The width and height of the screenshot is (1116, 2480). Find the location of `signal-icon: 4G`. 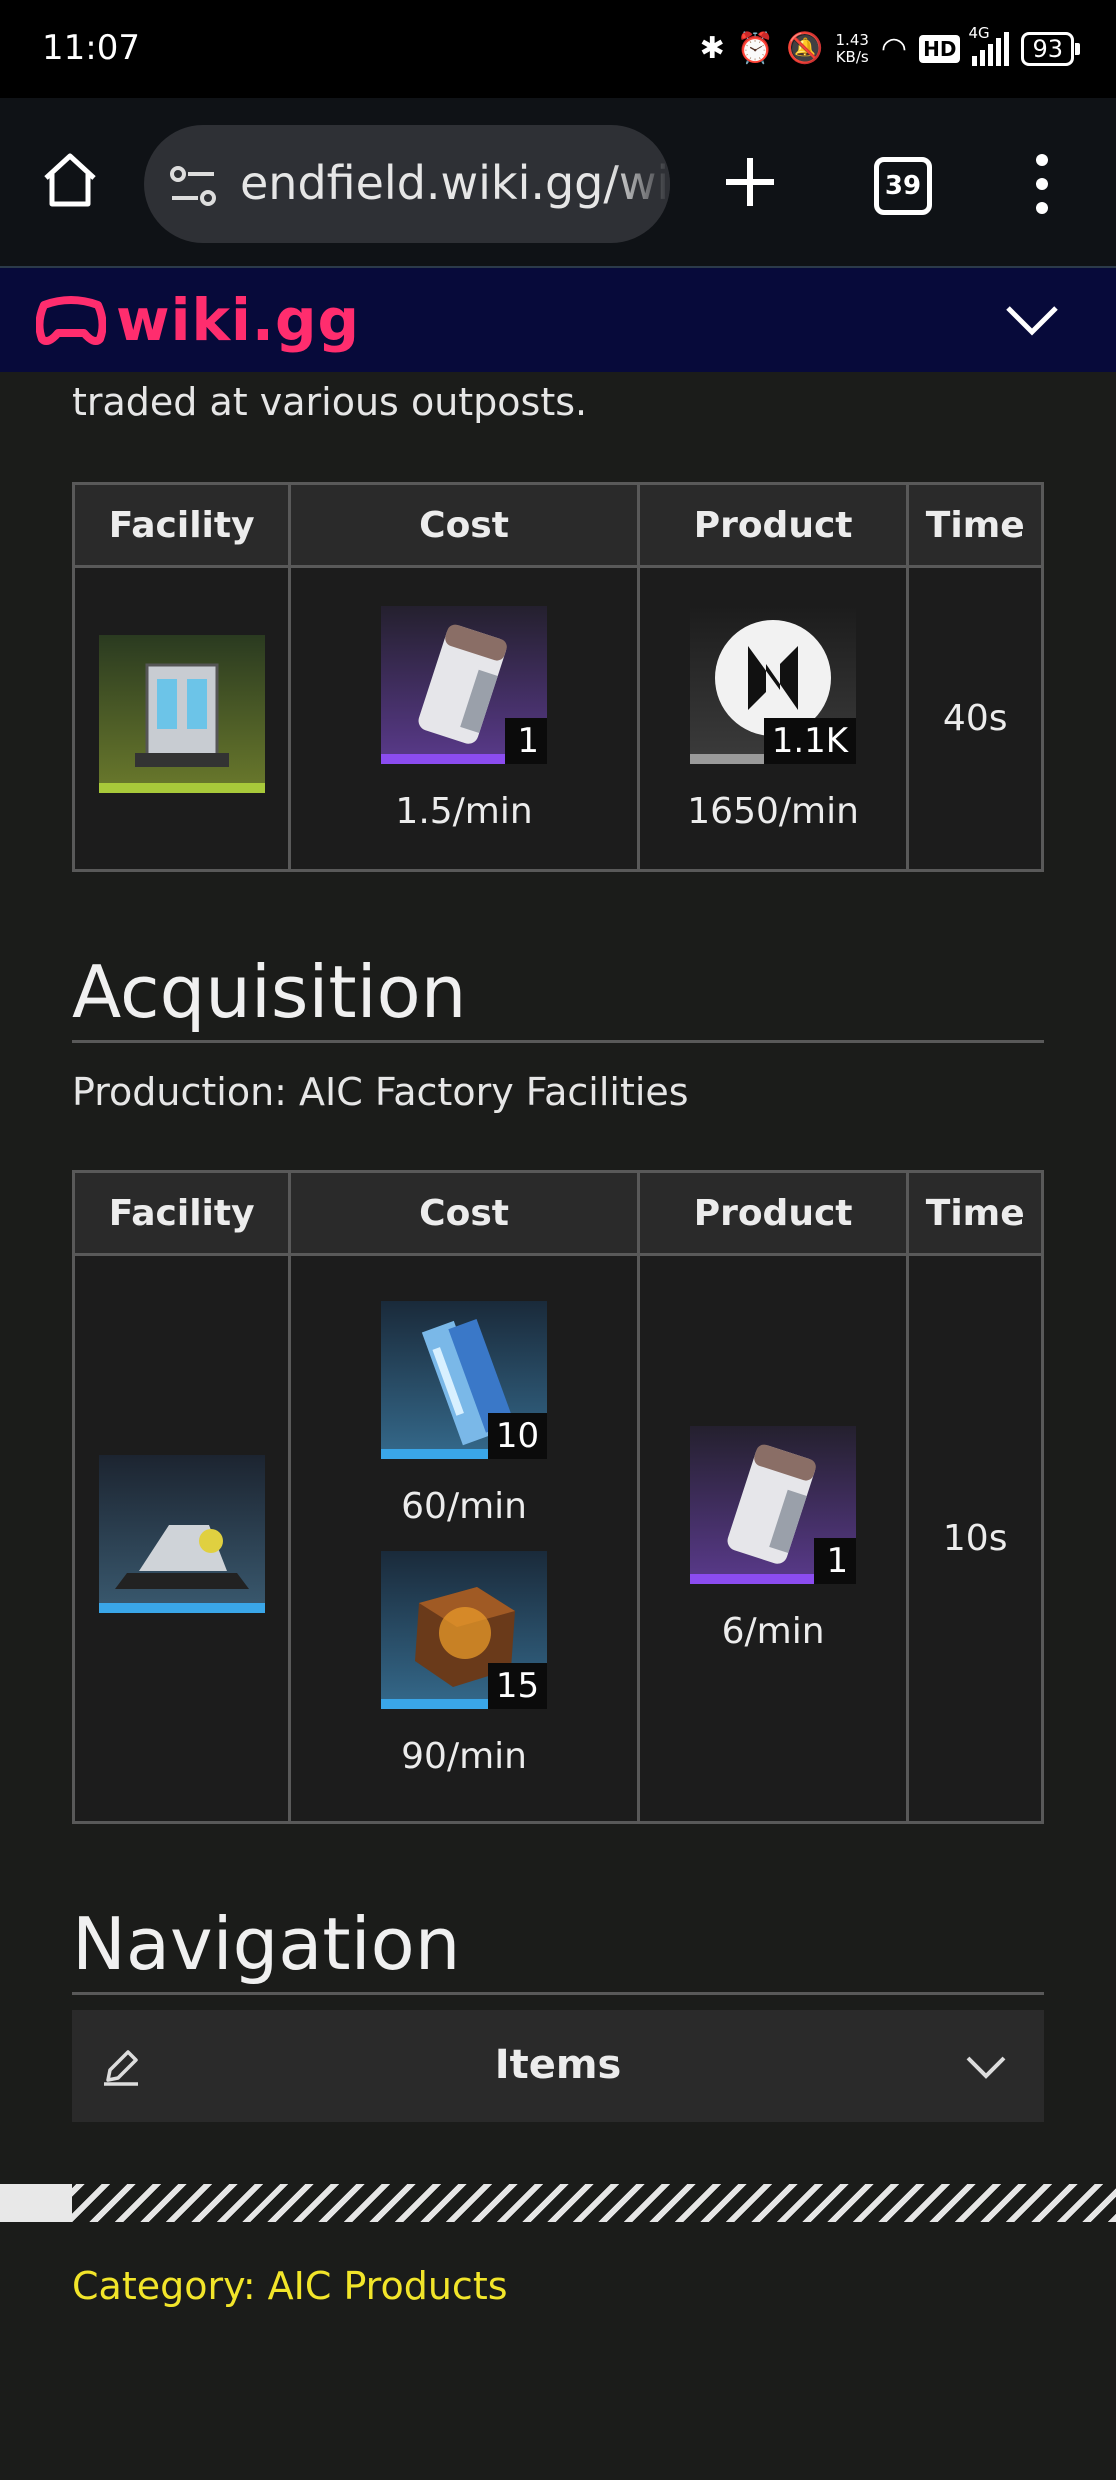

signal-icon: 4G is located at coordinates (989, 45).